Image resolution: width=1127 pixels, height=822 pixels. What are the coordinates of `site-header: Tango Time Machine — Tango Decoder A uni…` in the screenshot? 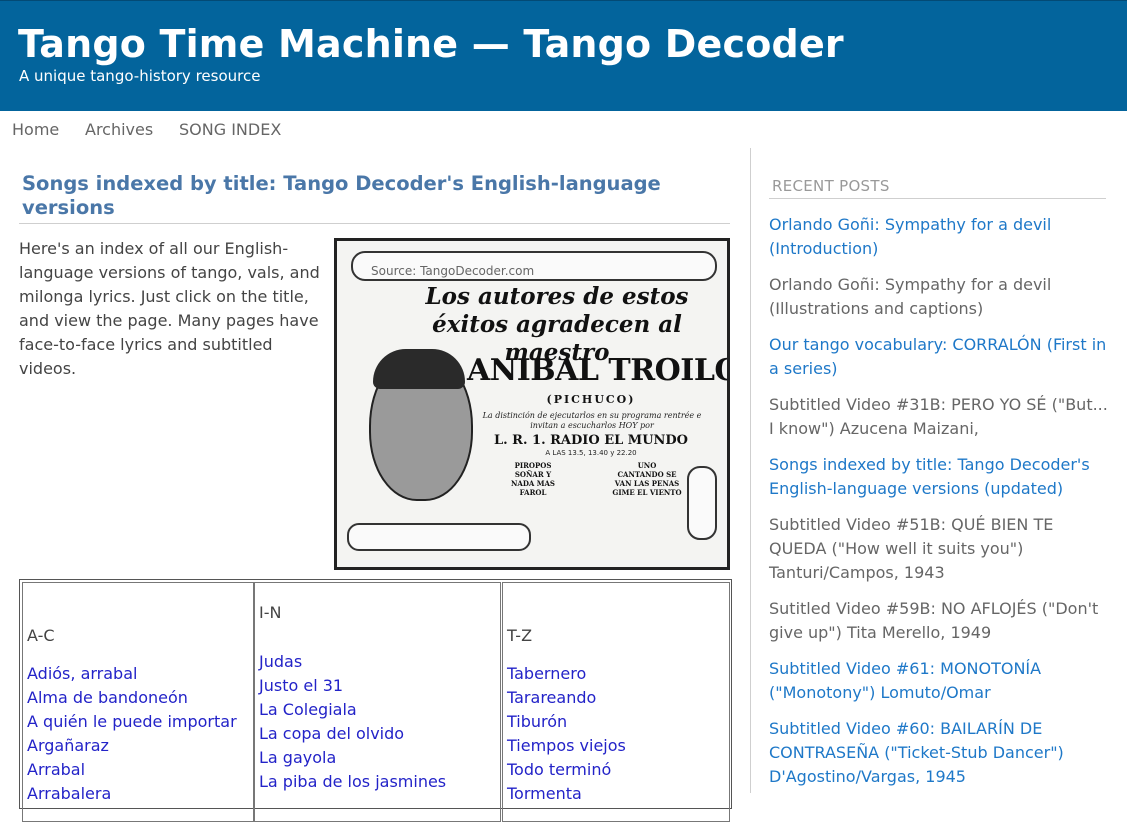 It's located at (563, 55).